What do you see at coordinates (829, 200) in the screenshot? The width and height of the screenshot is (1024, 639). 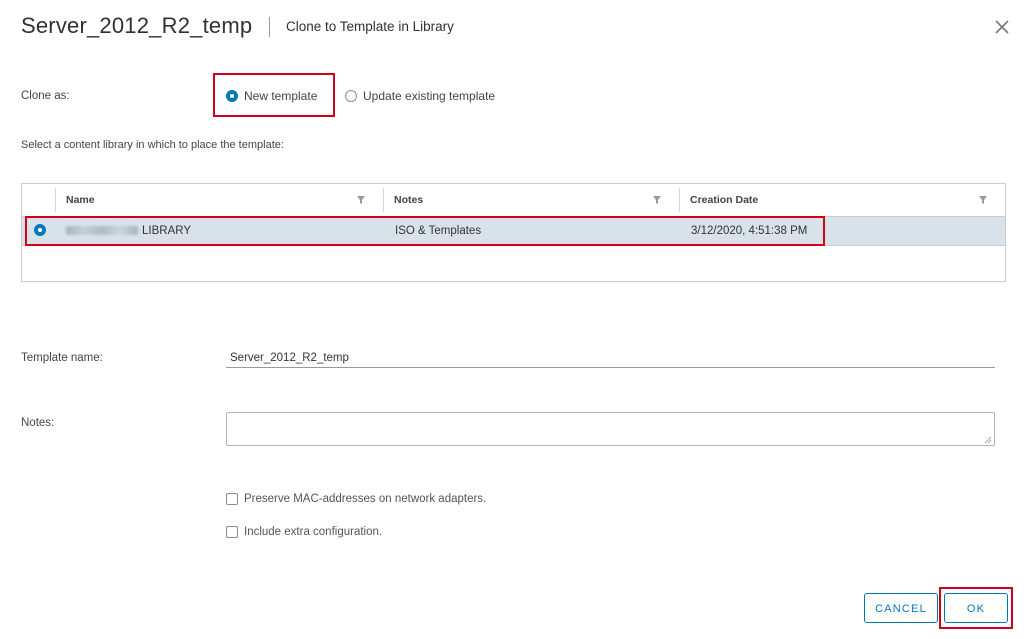 I see `column-header-creation-date: Creation Date` at bounding box center [829, 200].